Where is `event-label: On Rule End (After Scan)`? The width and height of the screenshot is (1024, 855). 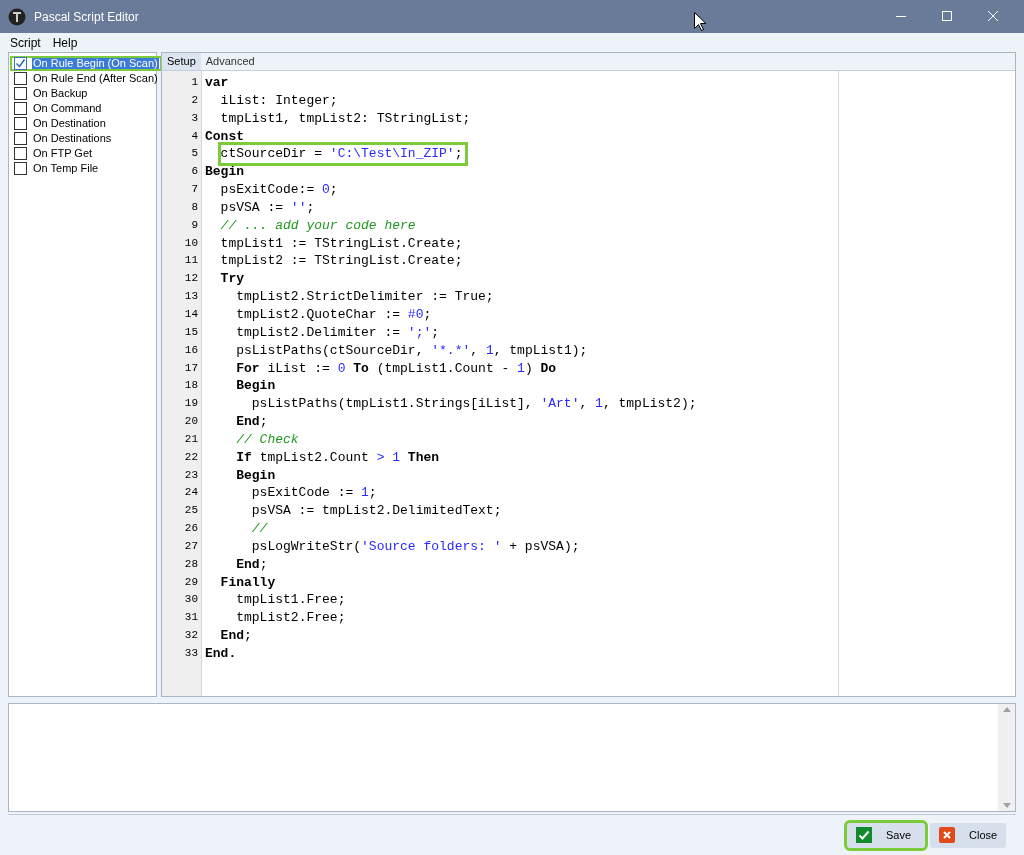 event-label: On Rule End (After Scan) is located at coordinates (95, 78).